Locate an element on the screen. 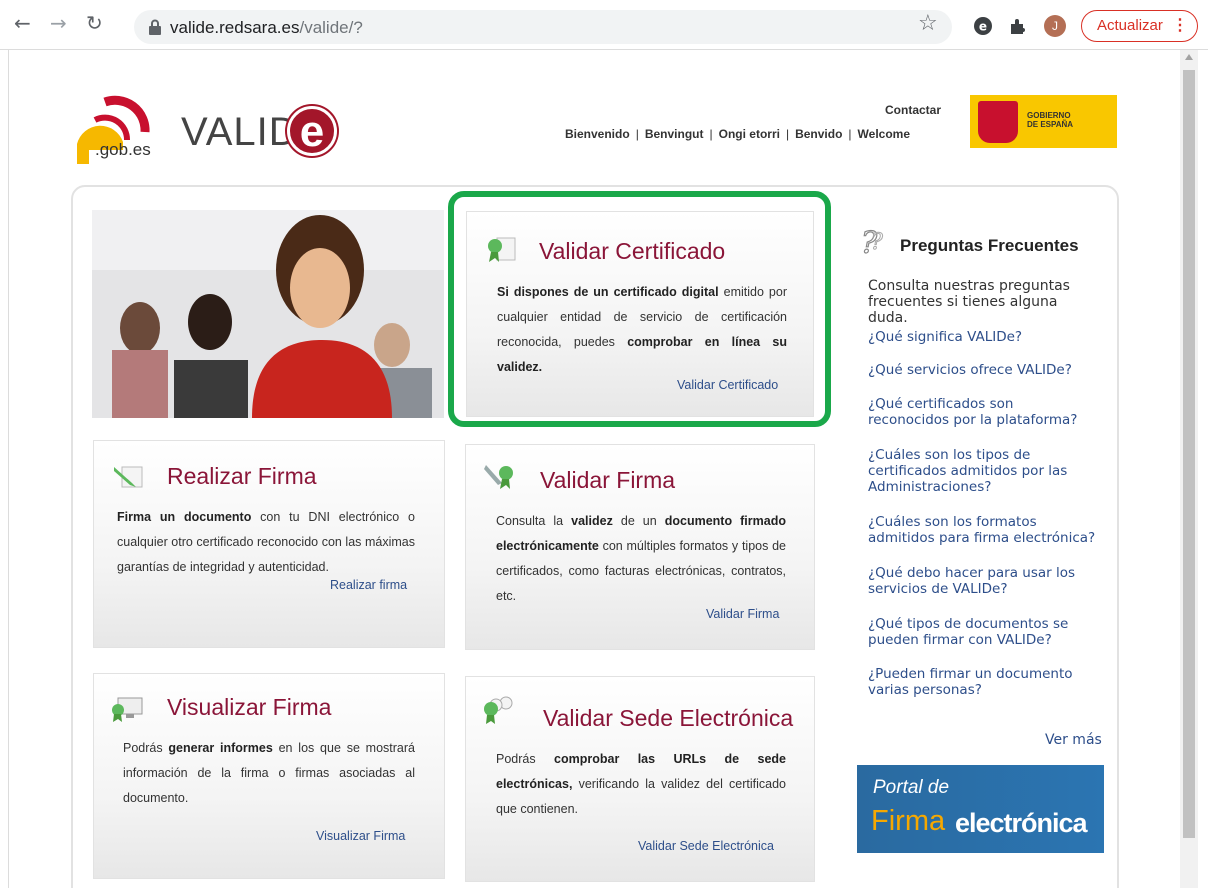  bookmark-star-icon: ☆ is located at coordinates (928, 23).